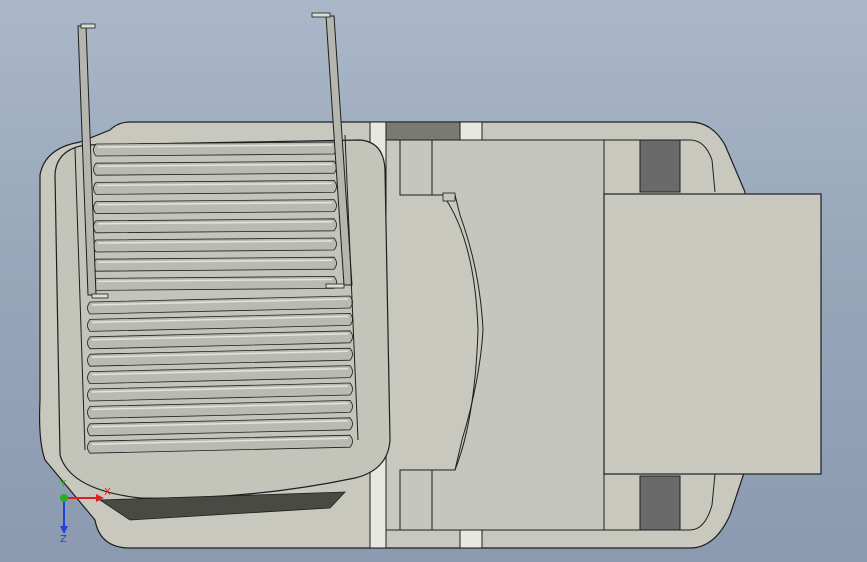  I want to click on right-rail-cap, so click(321, 15).